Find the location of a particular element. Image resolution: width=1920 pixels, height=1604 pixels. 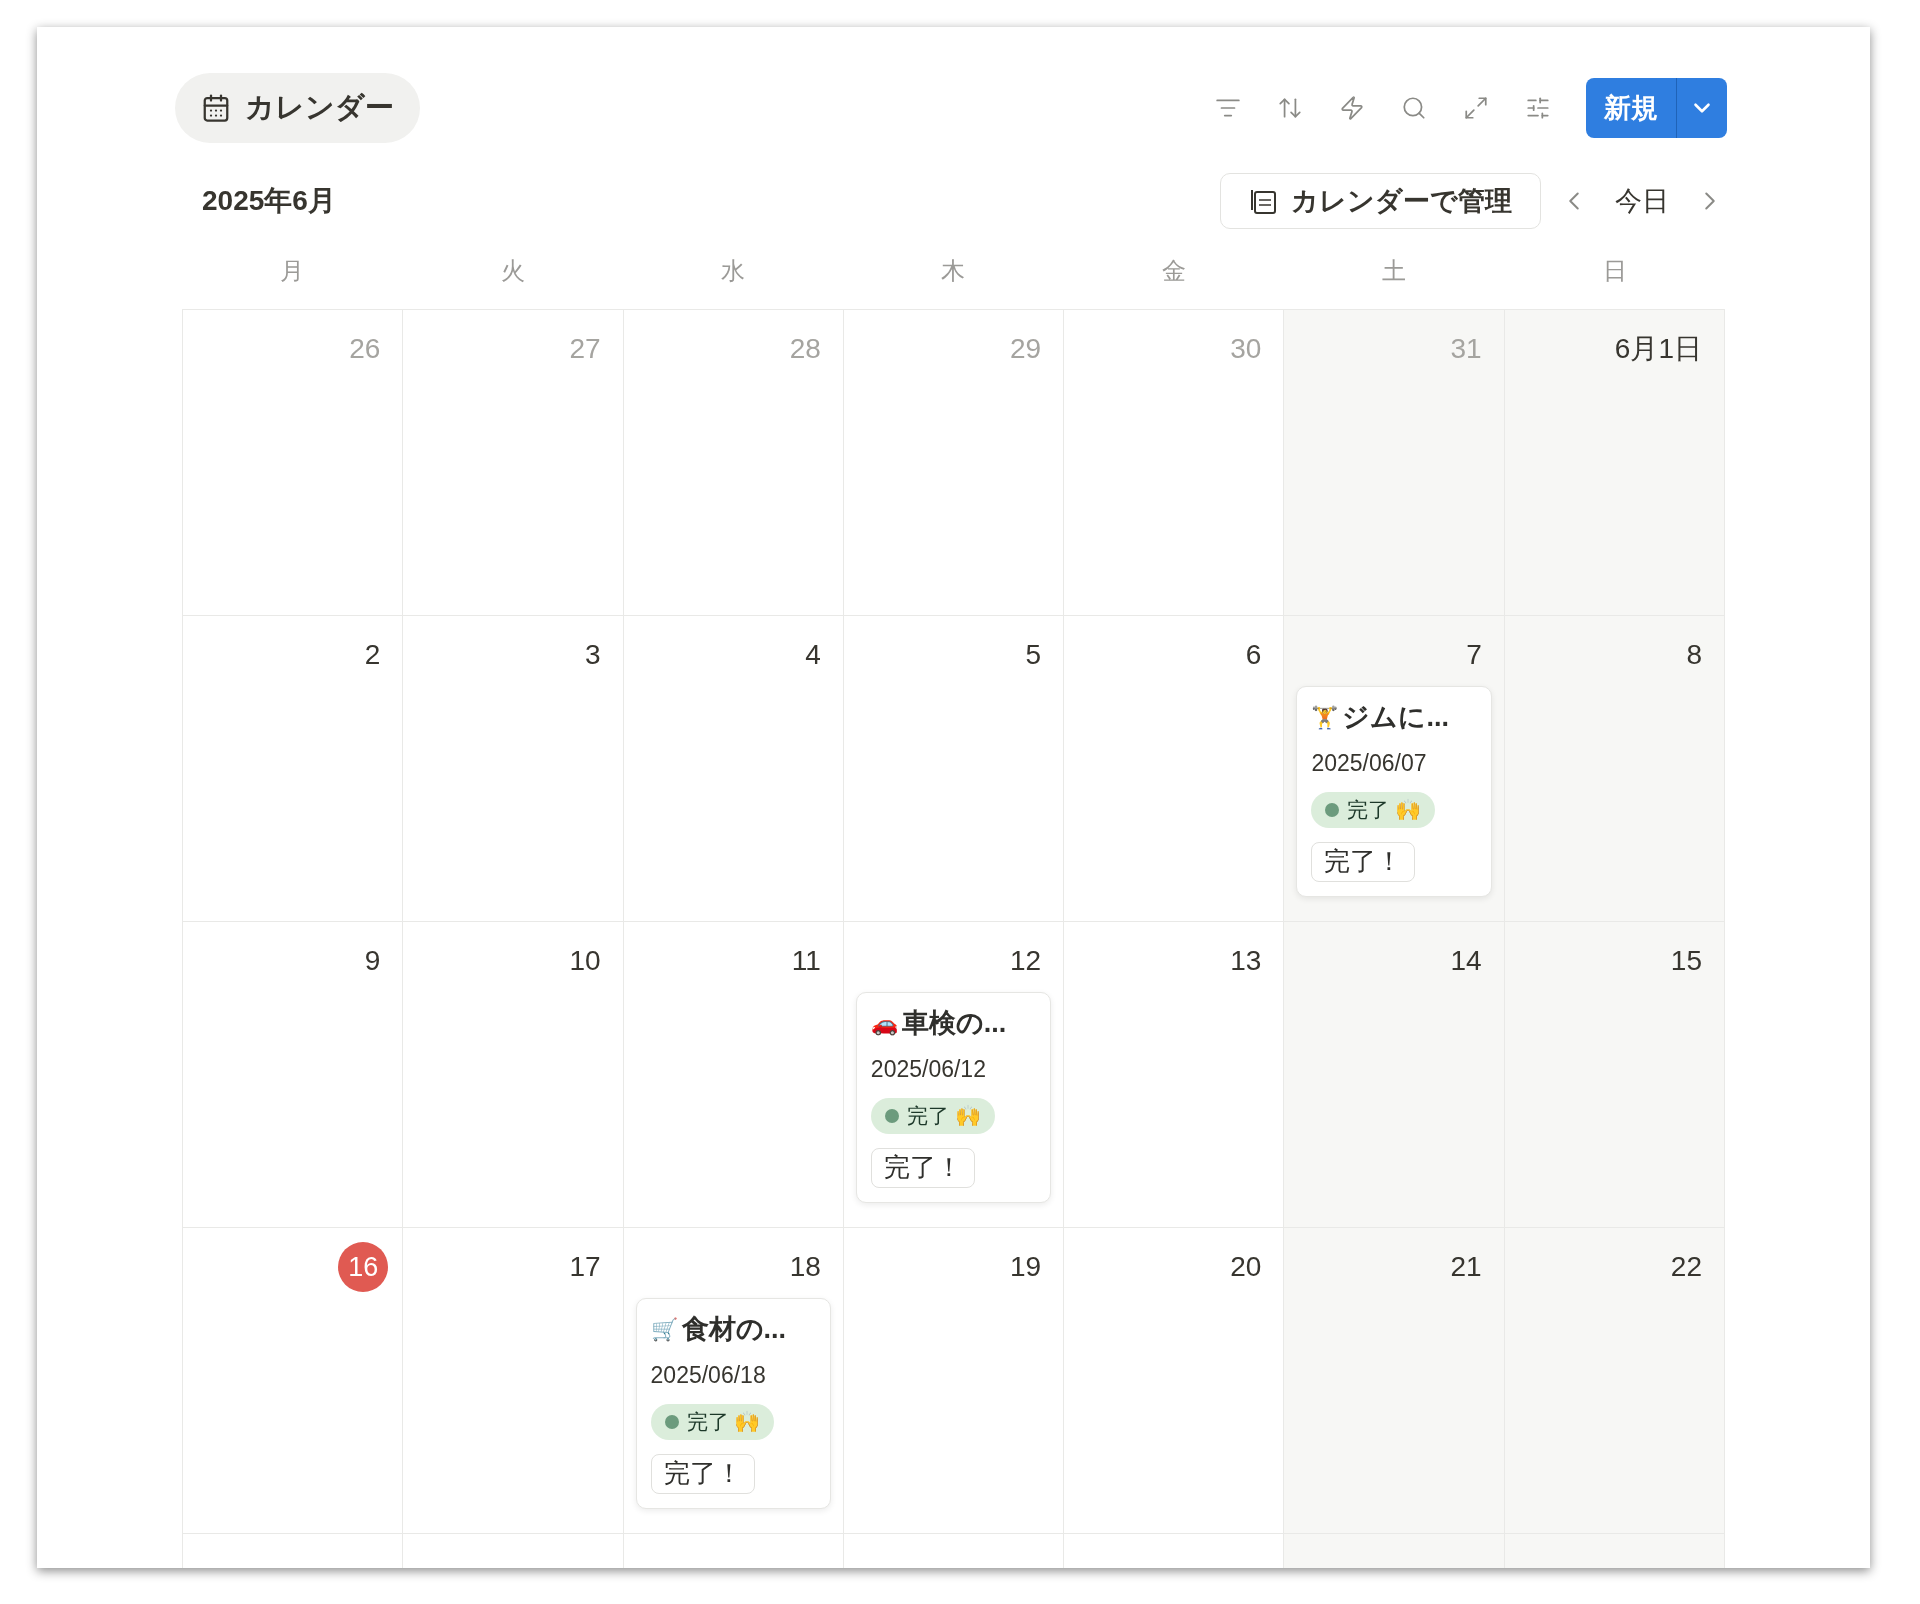

day-cell: 18 🛒食材の... 2025/06/18 完了 🙌 完了！ is located at coordinates (733, 1381).